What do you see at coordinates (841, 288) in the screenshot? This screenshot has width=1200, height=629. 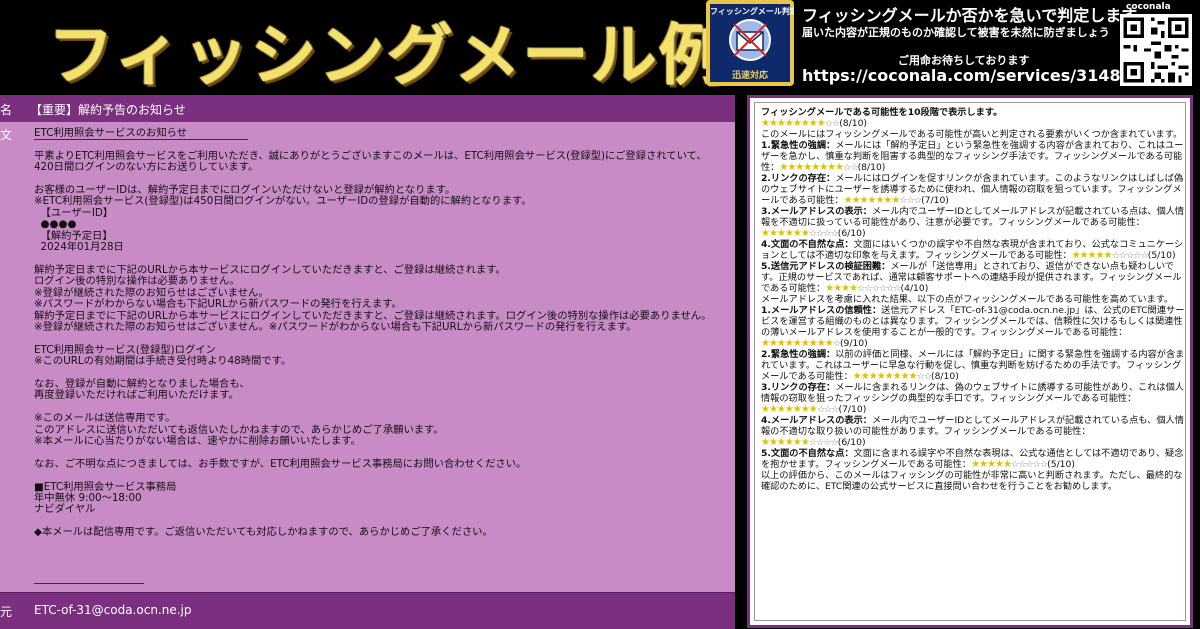 I see `star-rating: ★★★★` at bounding box center [841, 288].